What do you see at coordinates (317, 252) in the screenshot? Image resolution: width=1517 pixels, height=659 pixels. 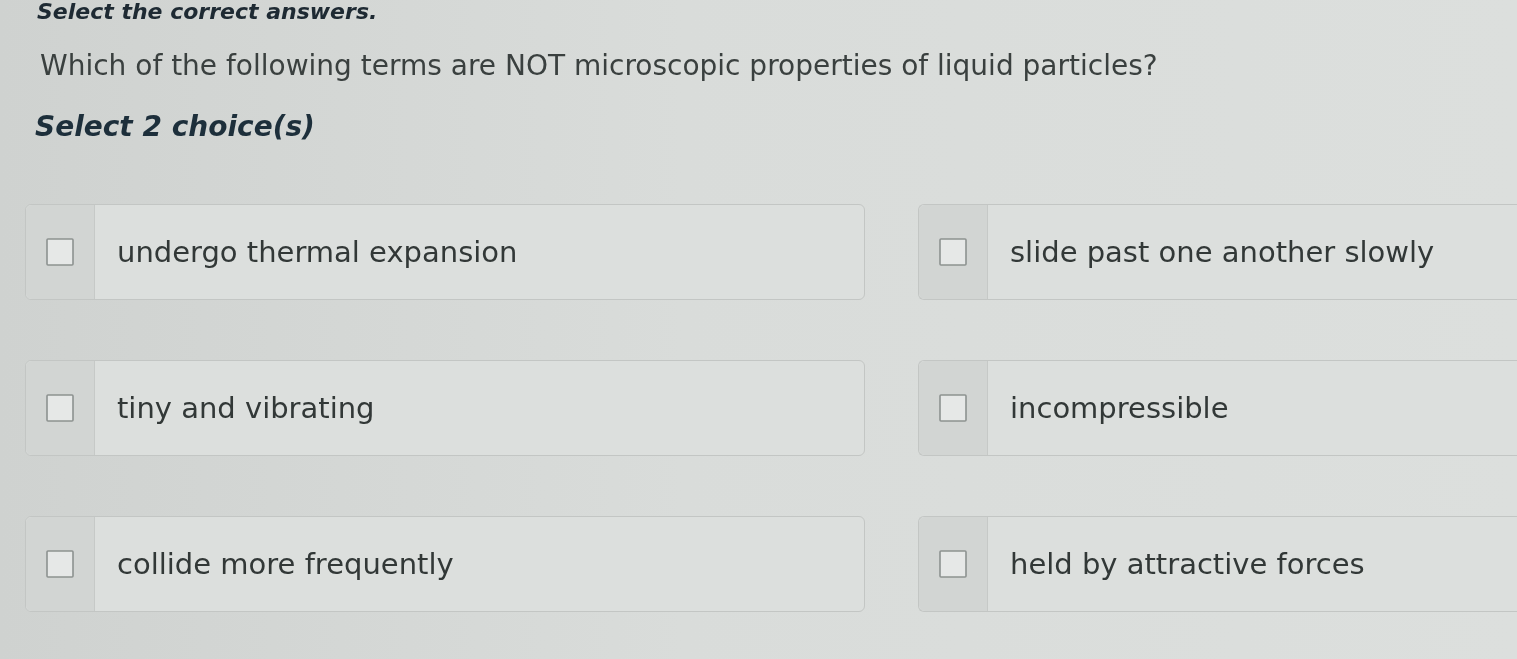 I see `answer-text: undergo thermal expansion` at bounding box center [317, 252].